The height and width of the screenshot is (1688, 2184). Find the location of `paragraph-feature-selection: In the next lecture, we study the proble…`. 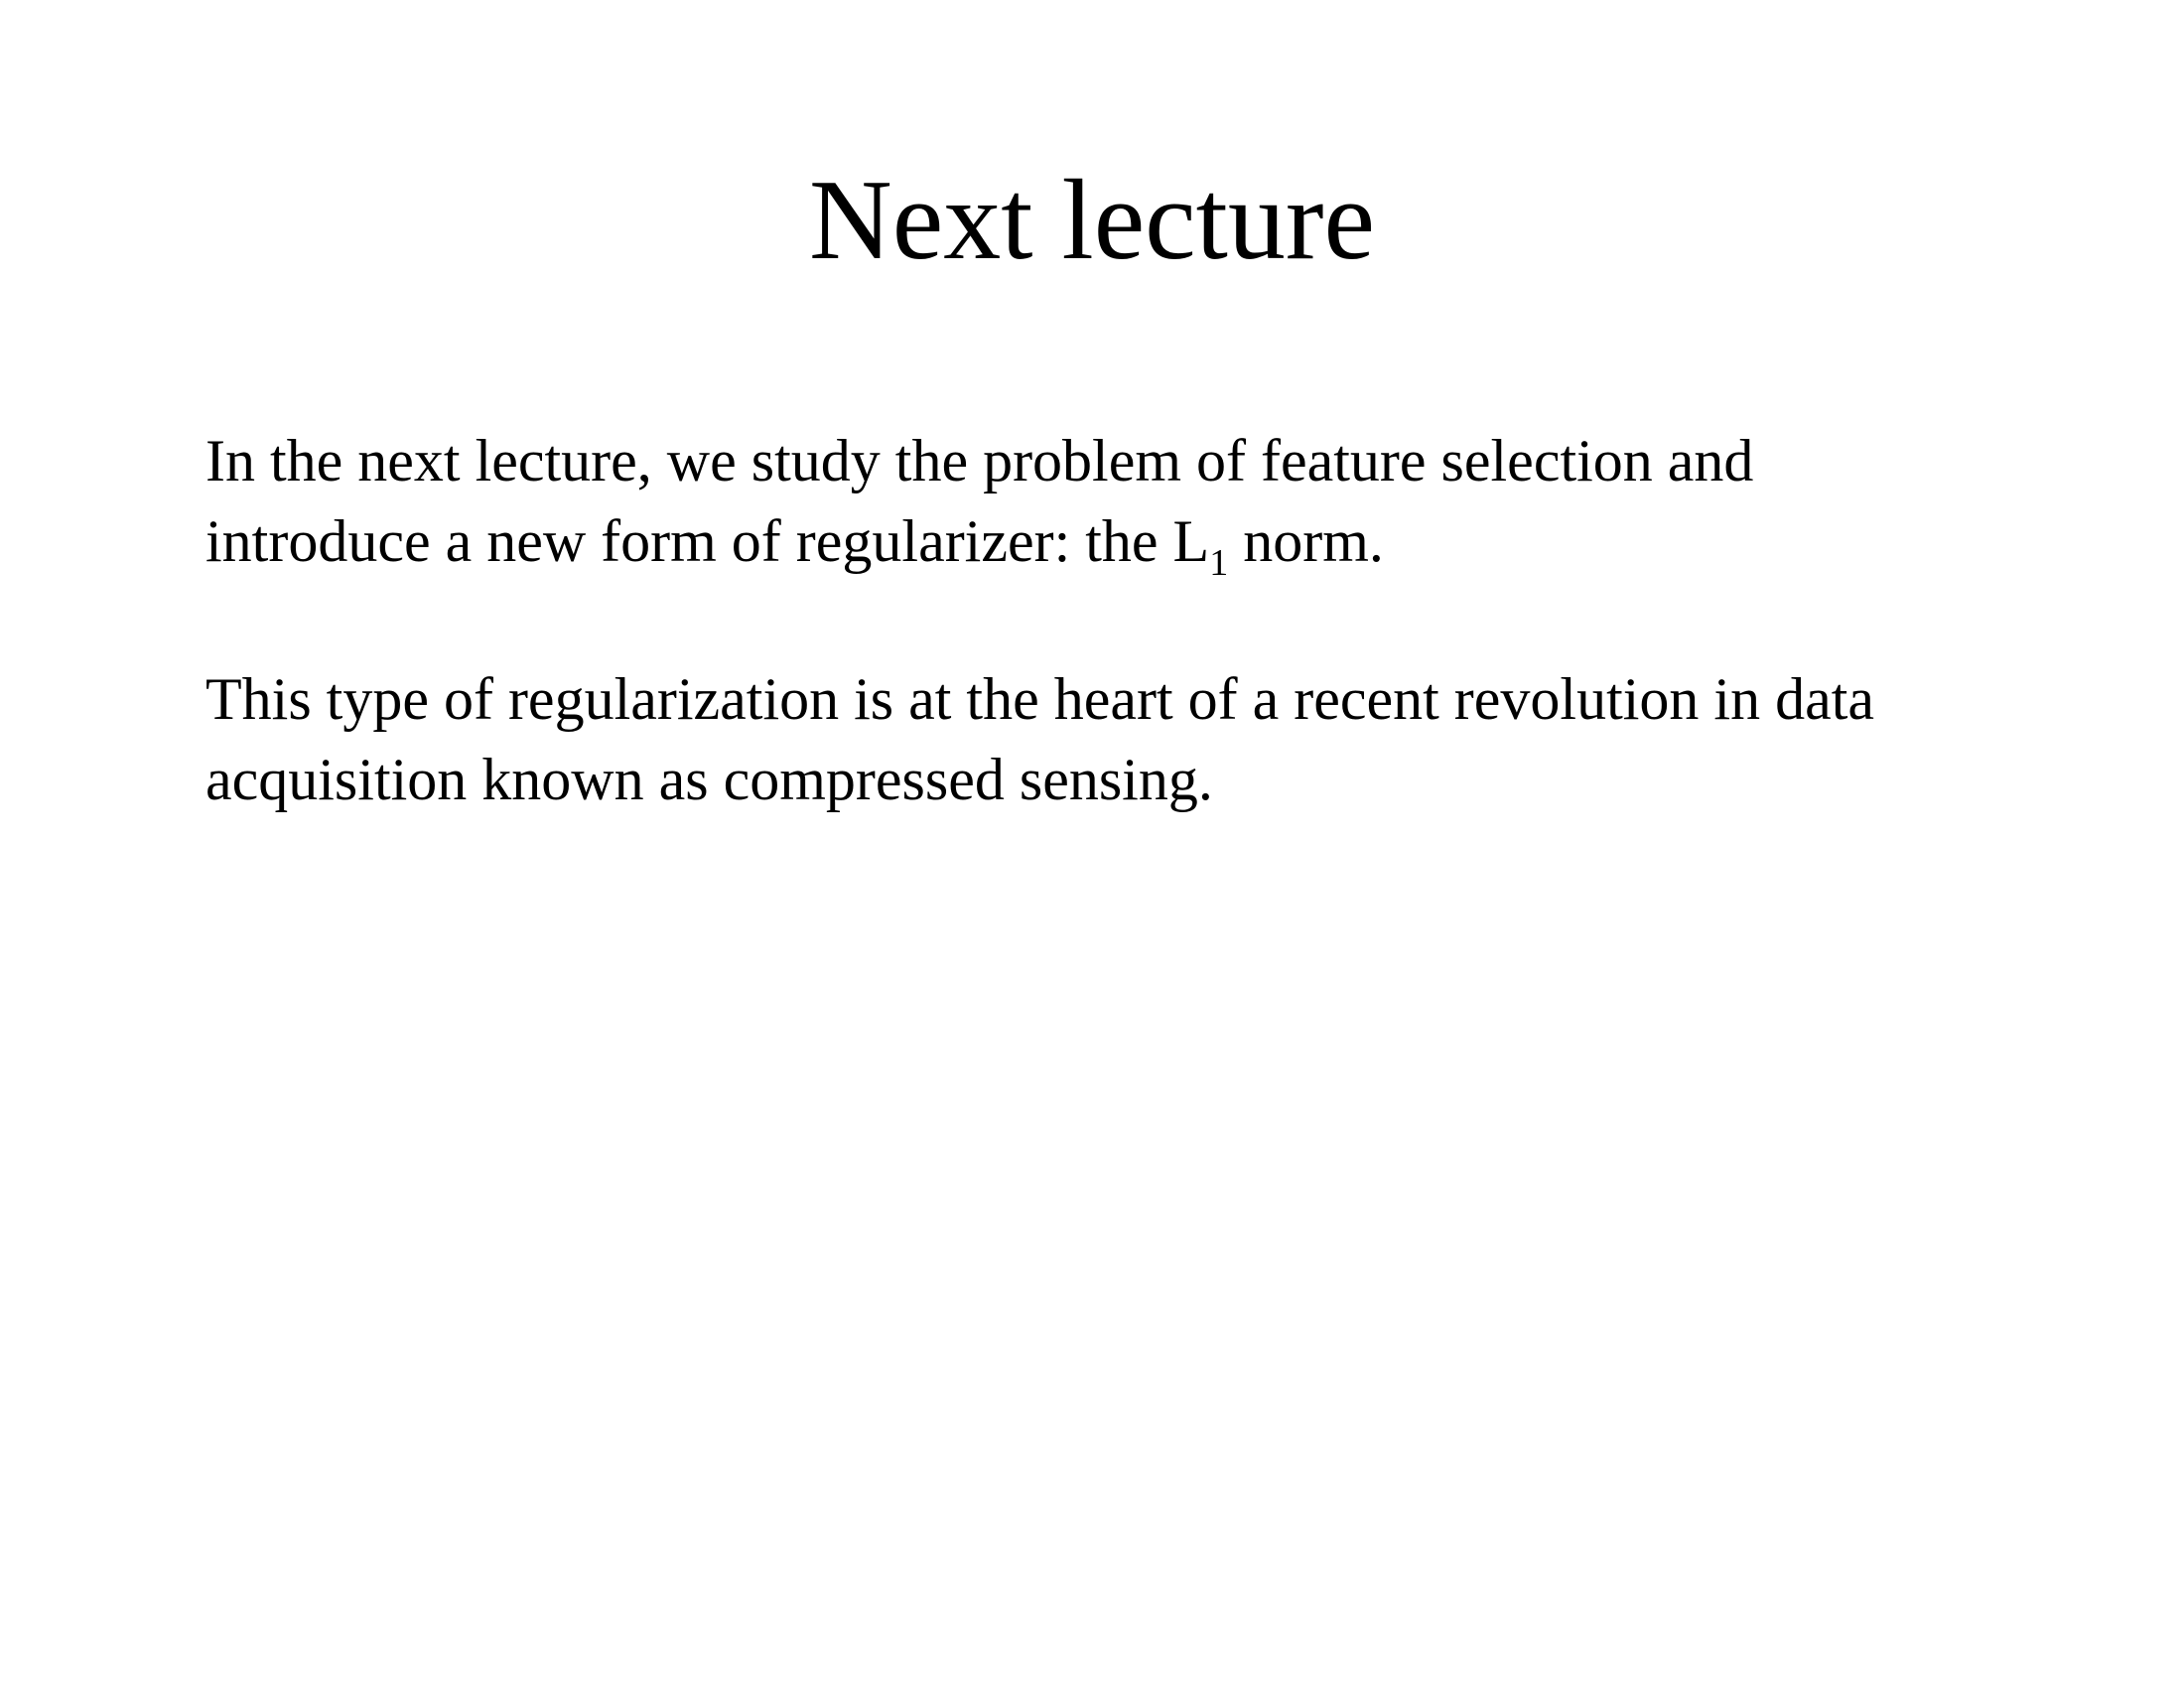

paragraph-feature-selection: In the next lecture, we study the proble… is located at coordinates (1178, 501).